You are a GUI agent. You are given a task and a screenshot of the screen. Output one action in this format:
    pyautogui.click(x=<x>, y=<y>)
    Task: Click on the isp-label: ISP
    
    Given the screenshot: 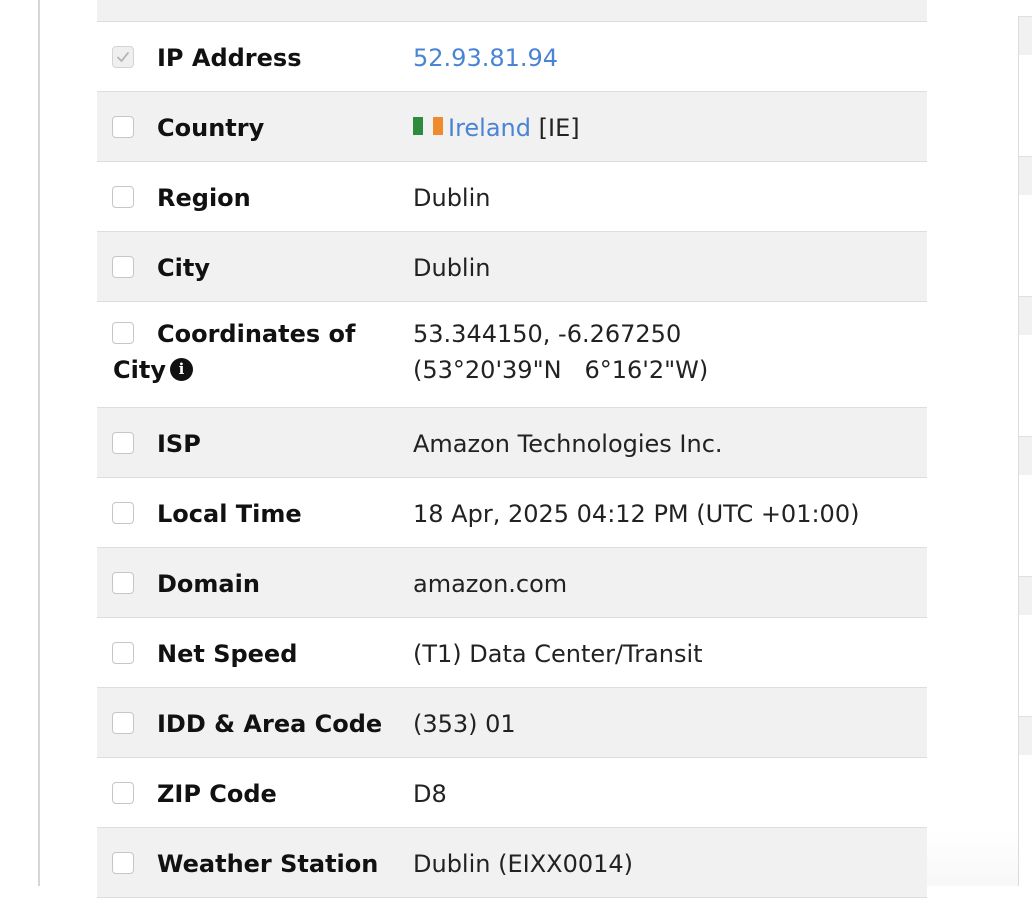 What is the action you would take?
    pyautogui.click(x=179, y=444)
    